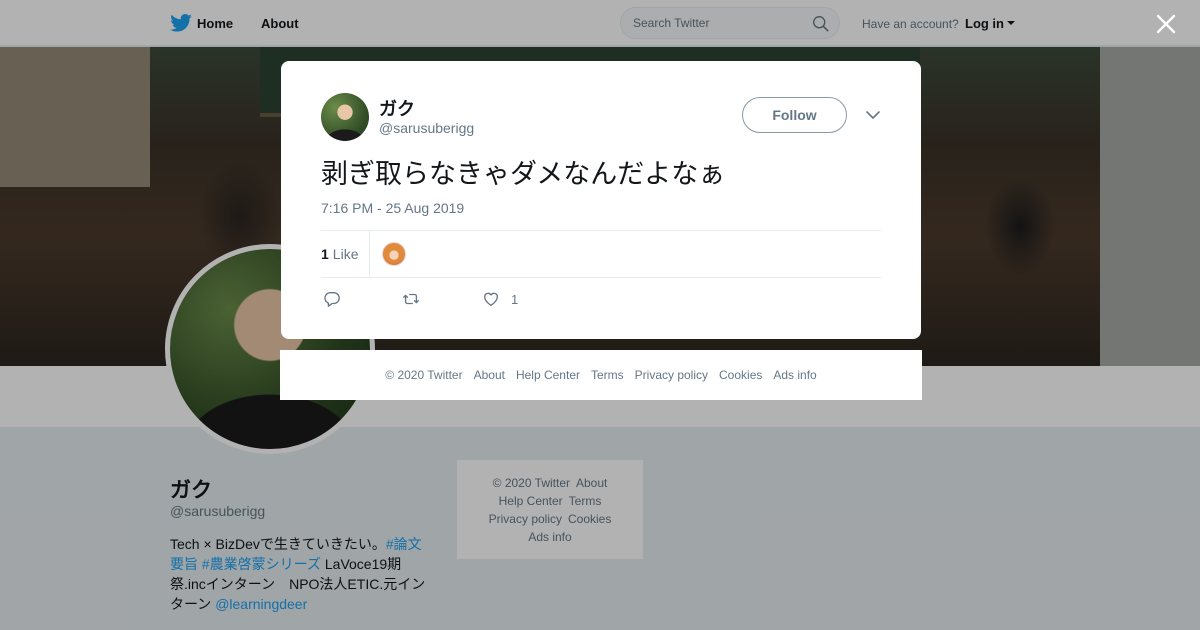  Describe the element at coordinates (392, 208) in the screenshot. I see `tweet-timestamp: 7:16 PM - 25 Aug 2019` at that location.